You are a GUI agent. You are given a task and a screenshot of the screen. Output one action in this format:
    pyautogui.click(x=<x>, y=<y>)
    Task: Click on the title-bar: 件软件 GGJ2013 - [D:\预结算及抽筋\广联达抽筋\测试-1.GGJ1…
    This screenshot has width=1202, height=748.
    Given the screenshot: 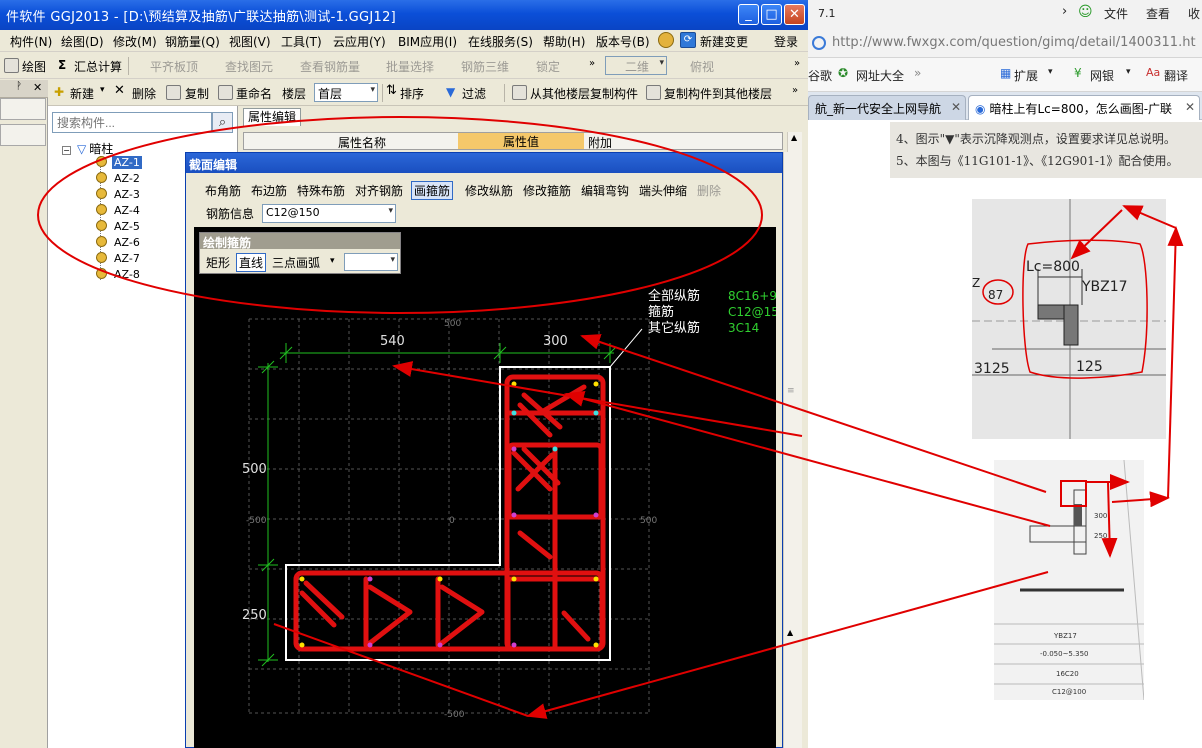 What is the action you would take?
    pyautogui.click(x=404, y=15)
    